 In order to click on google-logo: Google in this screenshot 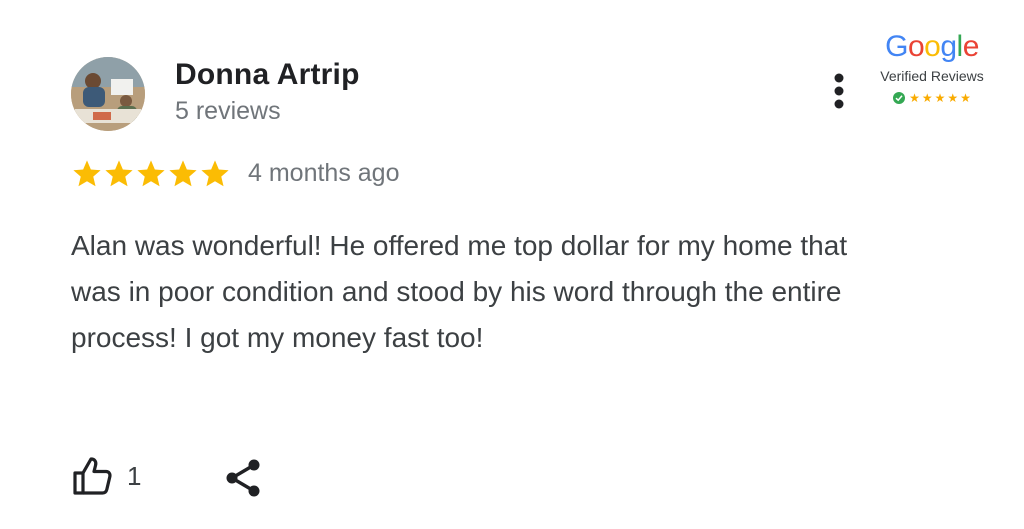, I will do `click(932, 47)`.